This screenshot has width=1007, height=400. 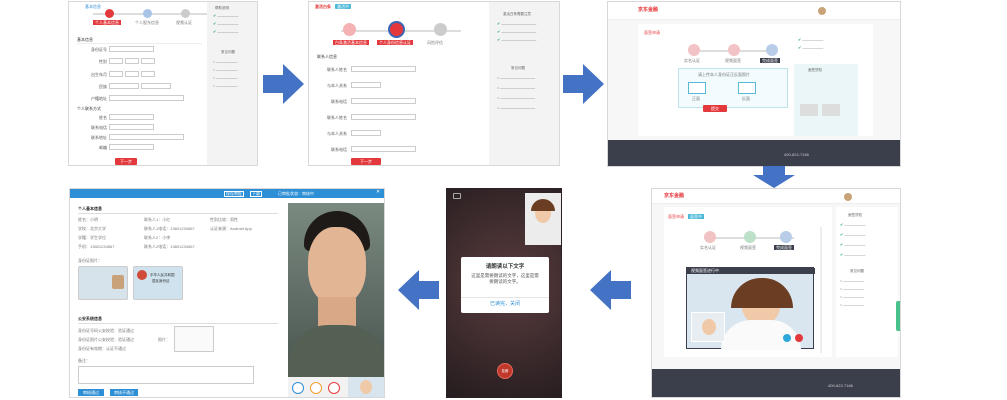 What do you see at coordinates (103, 61) in the screenshot?
I see `field-label-gender: 性别` at bounding box center [103, 61].